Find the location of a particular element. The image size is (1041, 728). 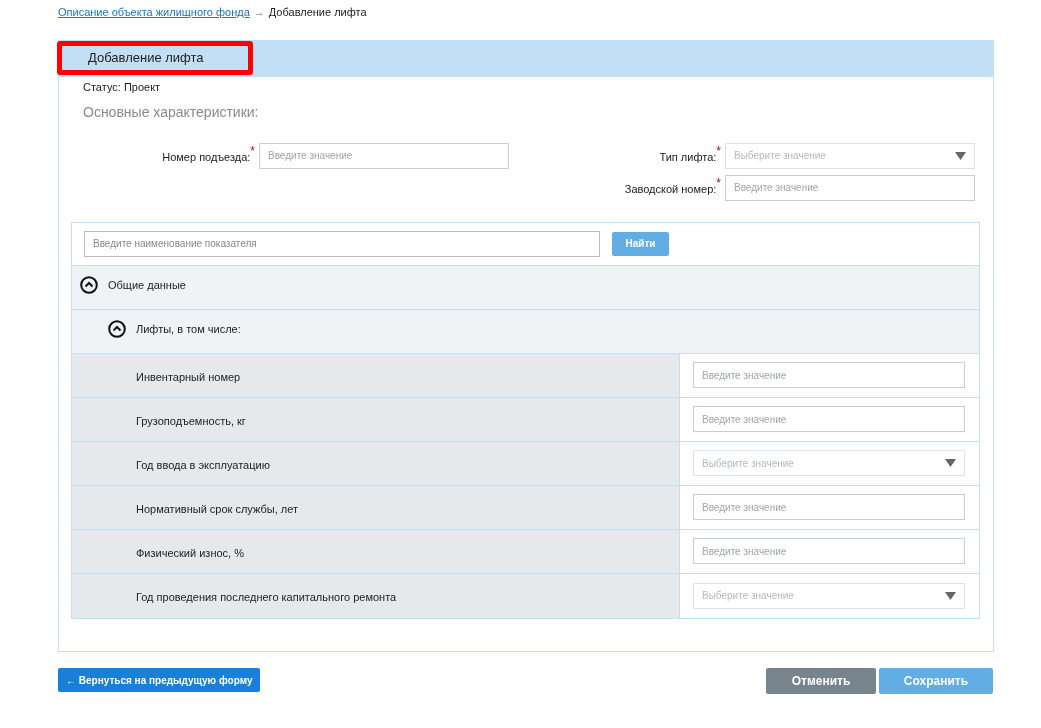

group-row: Общие данные is located at coordinates (525, 287).